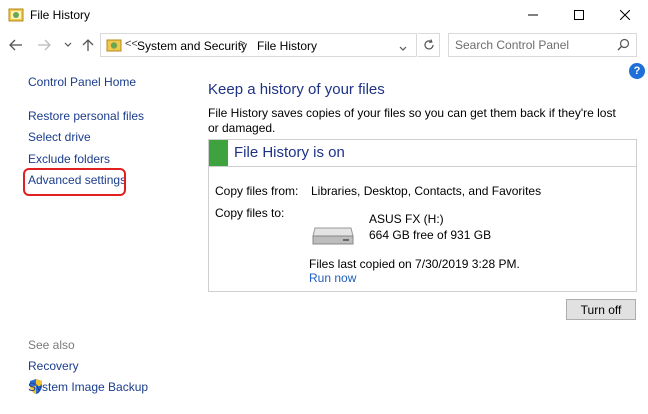 Image resolution: width=648 pixels, height=414 pixels. What do you see at coordinates (324, 15) in the screenshot?
I see `title-bar: File History` at bounding box center [324, 15].